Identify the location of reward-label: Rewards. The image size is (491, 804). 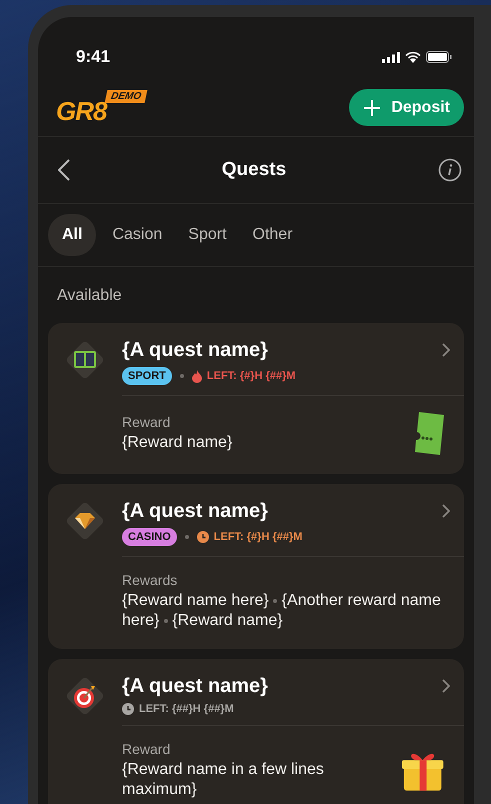
(150, 580).